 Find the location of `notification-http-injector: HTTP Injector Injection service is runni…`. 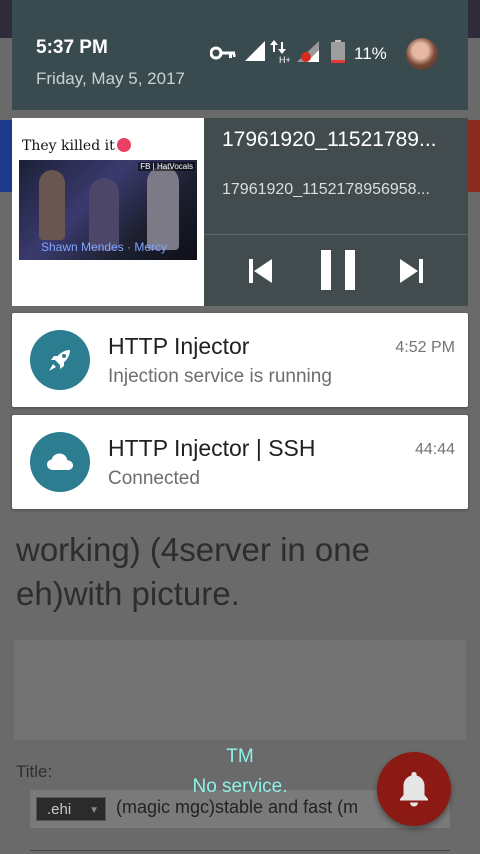

notification-http-injector: HTTP Injector Injection service is runni… is located at coordinates (240, 360).